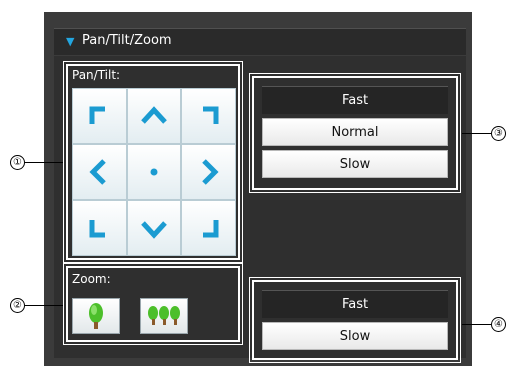 The image size is (510, 374). What do you see at coordinates (476, 324) in the screenshot?
I see `callout-4-leader` at bounding box center [476, 324].